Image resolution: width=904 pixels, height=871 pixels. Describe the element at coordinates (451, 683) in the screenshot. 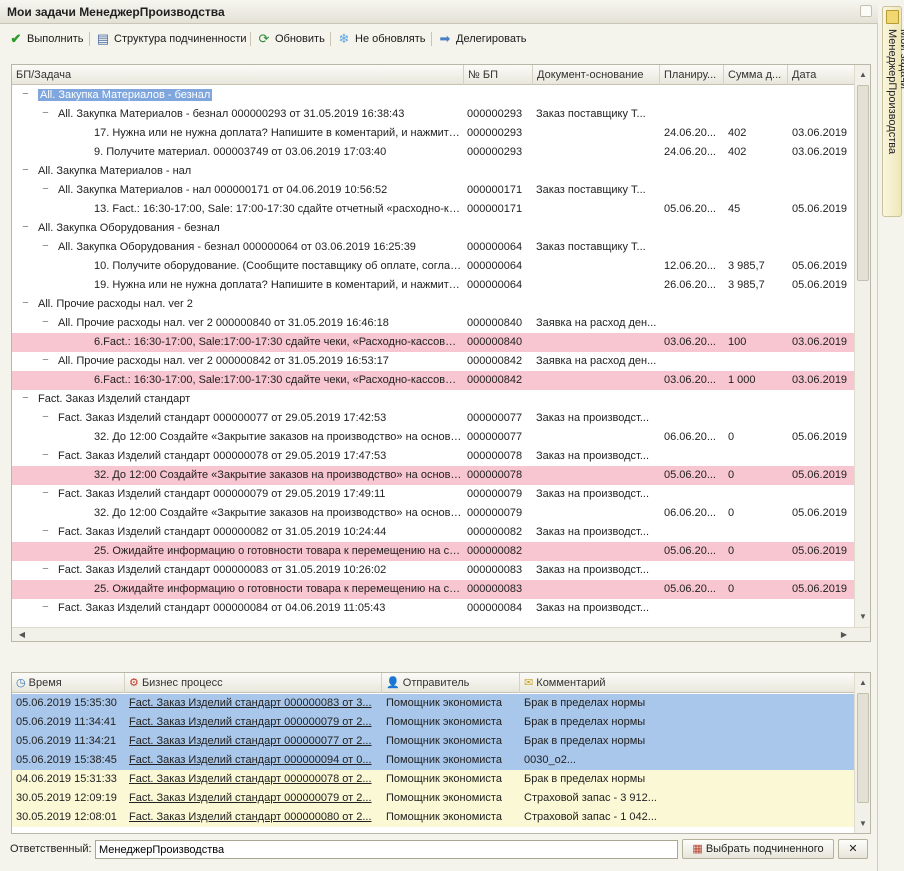

I see `column-header-sender: 👤 Отправитель` at that location.